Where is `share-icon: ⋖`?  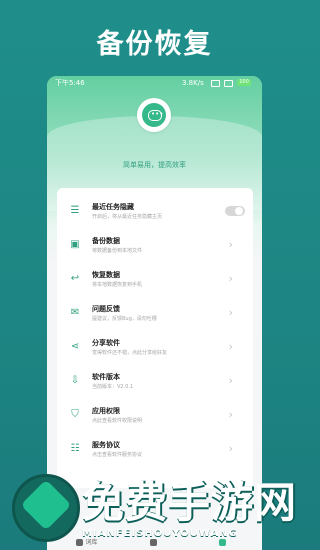 share-icon: ⋖ is located at coordinates (75, 346).